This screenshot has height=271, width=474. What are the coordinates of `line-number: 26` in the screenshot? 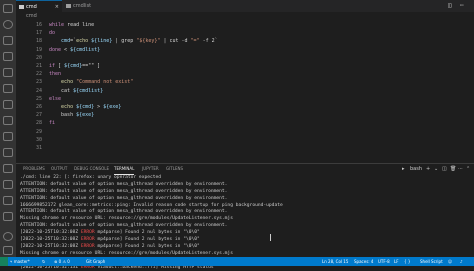 It's located at (38, 107).